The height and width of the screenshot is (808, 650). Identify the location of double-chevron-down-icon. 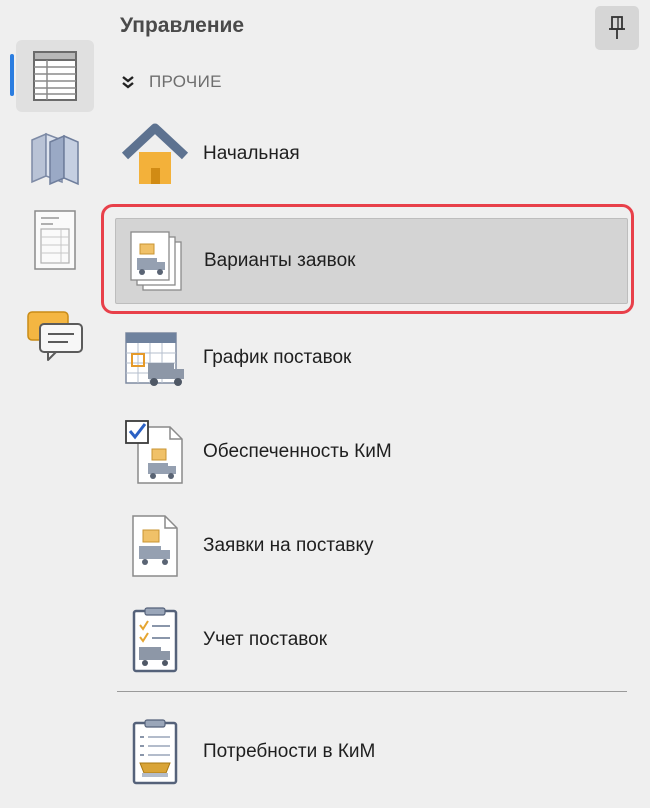
(128, 82).